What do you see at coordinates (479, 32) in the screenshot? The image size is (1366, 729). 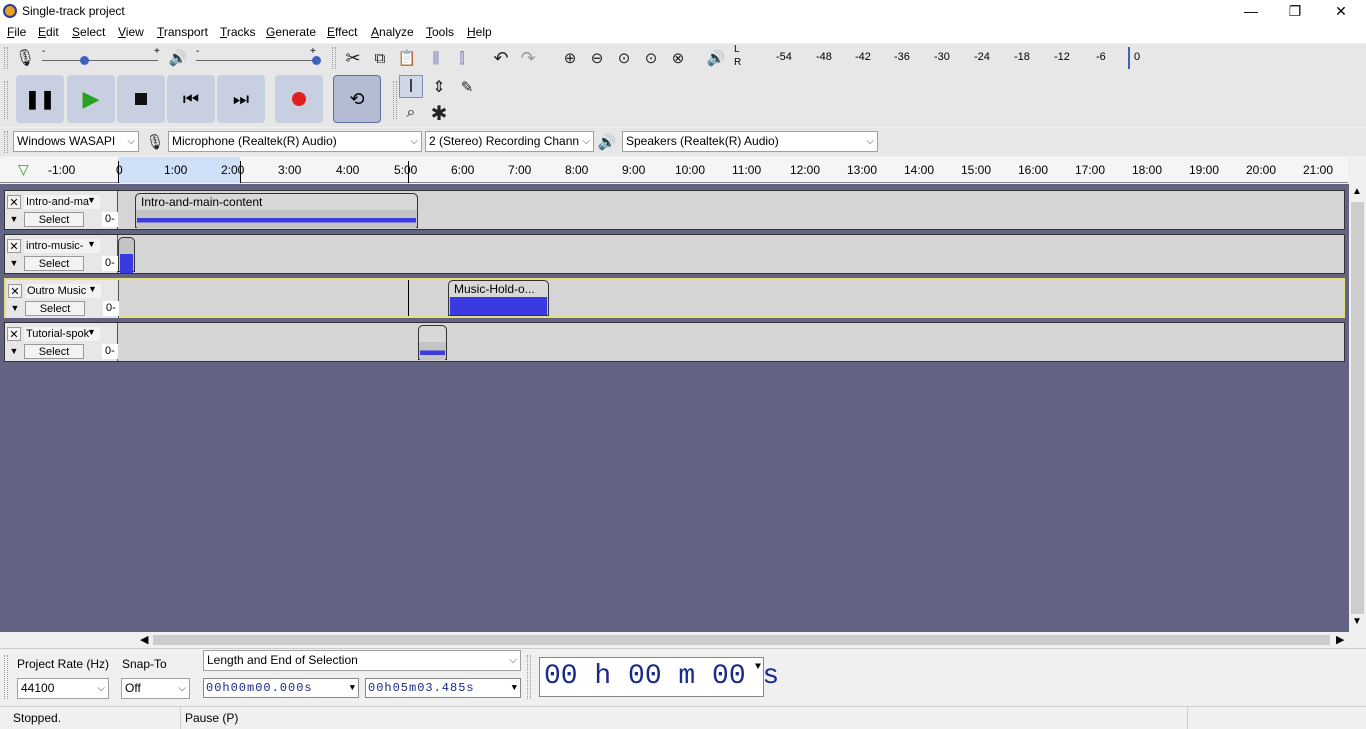 I see `menu-help: Help` at bounding box center [479, 32].